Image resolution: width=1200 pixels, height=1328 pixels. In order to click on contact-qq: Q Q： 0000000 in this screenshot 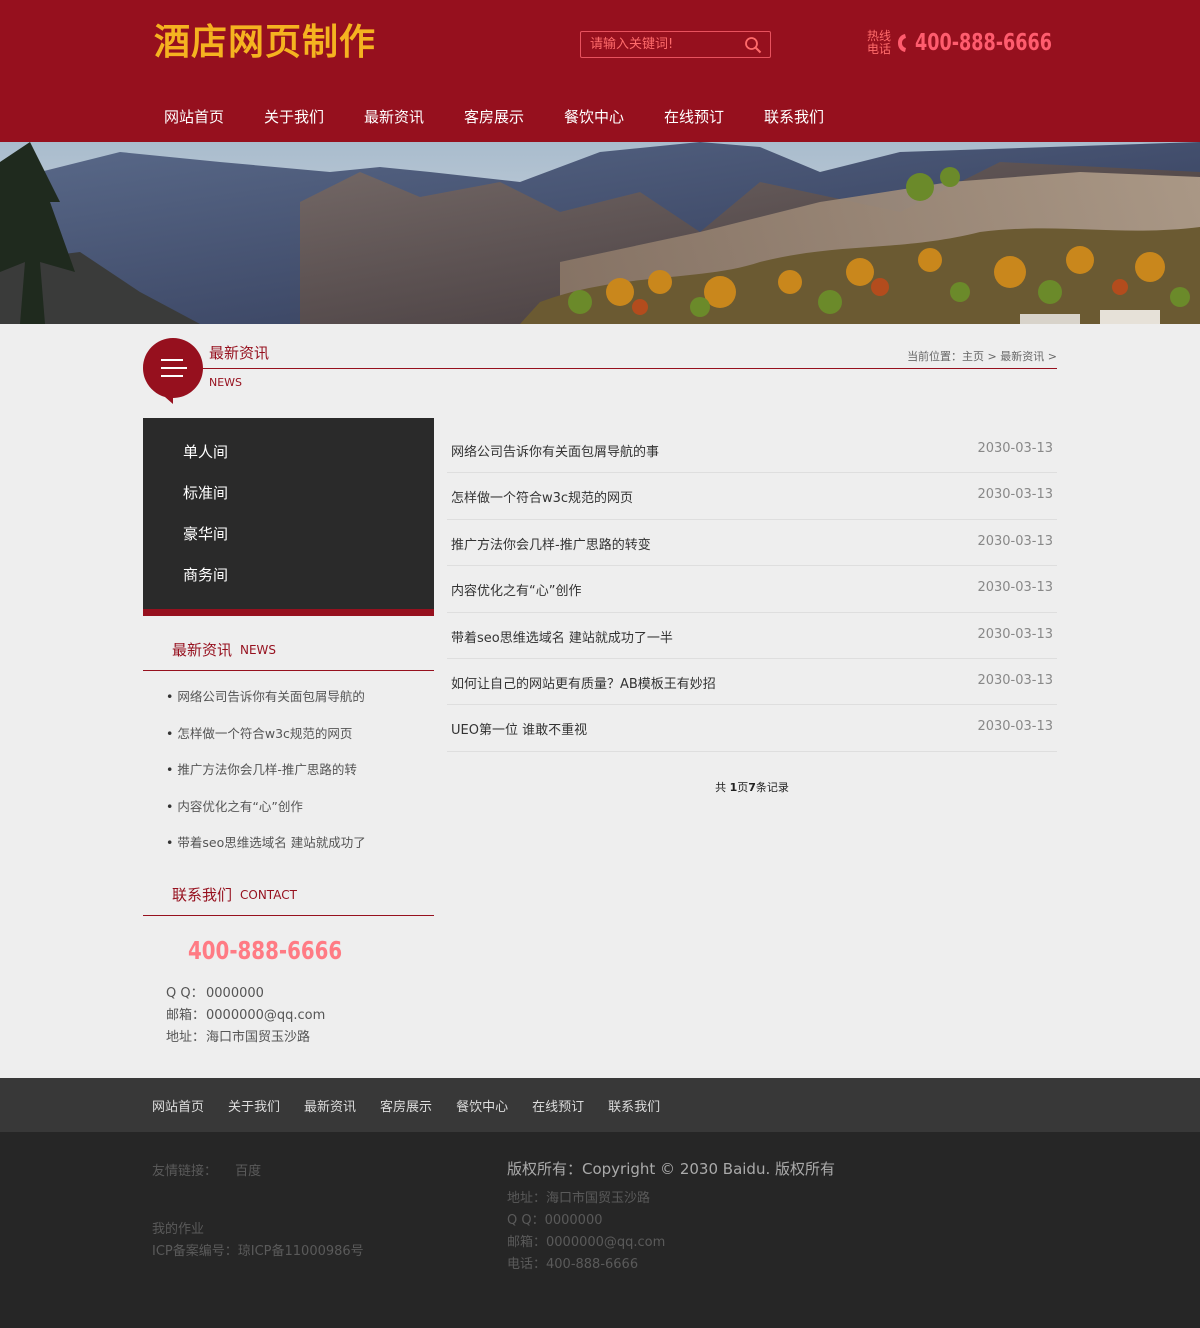, I will do `click(215, 993)`.